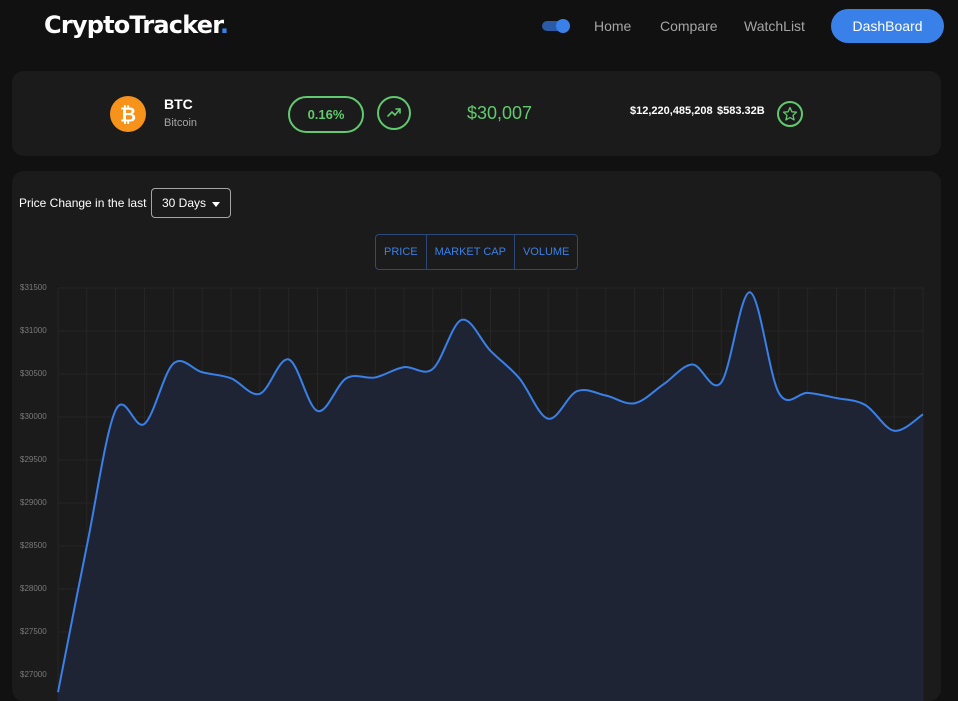  I want to click on nav-compare-link: Compare, so click(689, 26).